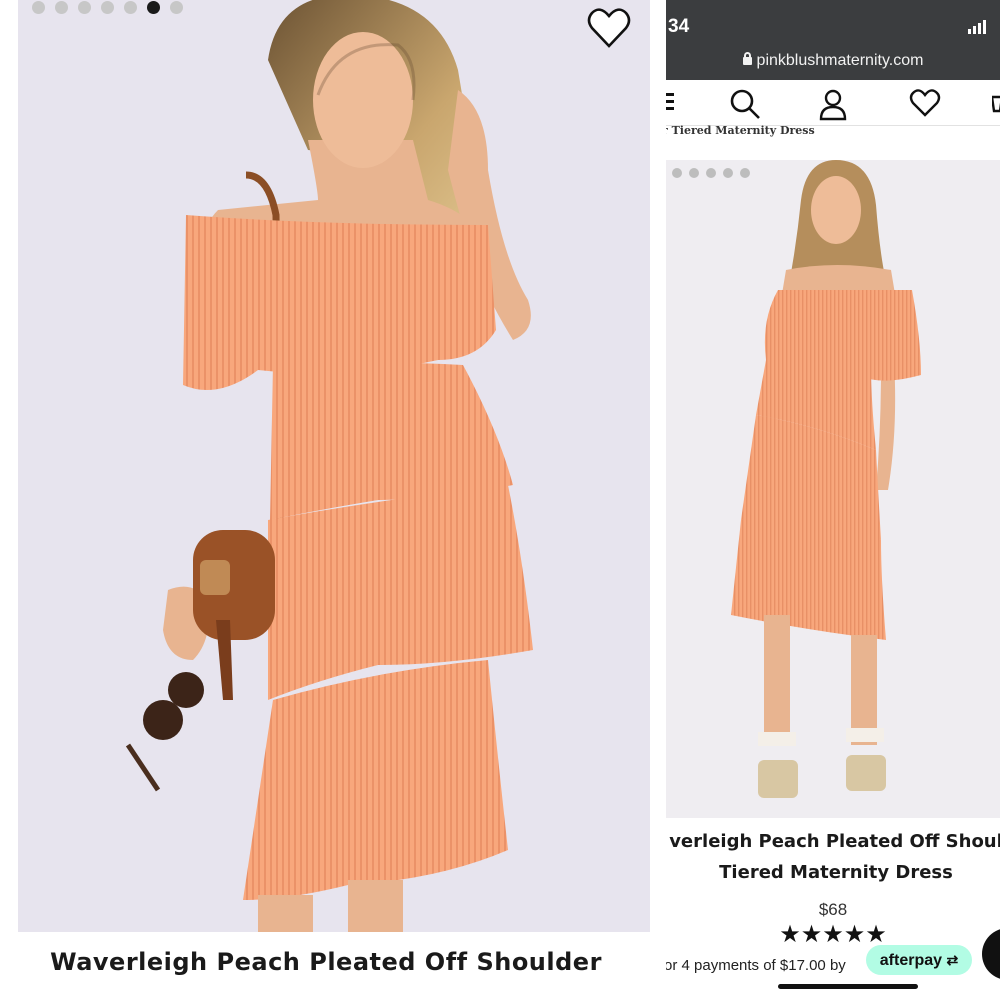 This screenshot has height=1000, width=1000. Describe the element at coordinates (996, 102) in the screenshot. I see `cart-icon` at that location.